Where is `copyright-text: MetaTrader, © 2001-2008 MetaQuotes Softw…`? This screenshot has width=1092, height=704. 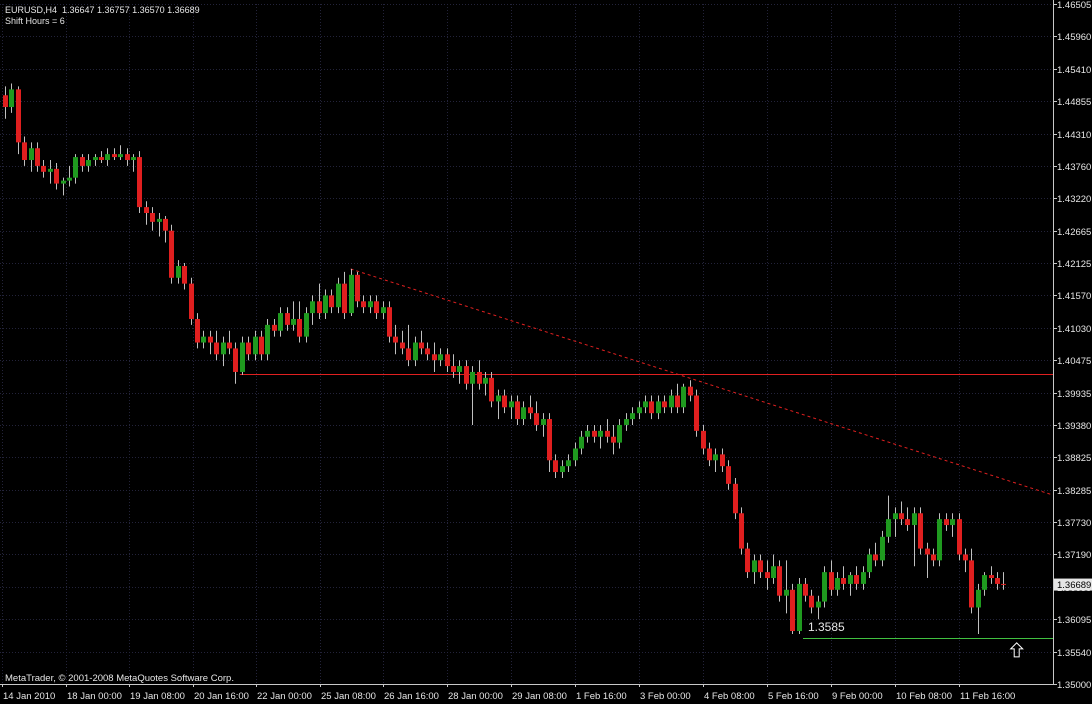
copyright-text: MetaTrader, © 2001-2008 MetaQuotes Softw… is located at coordinates (119, 678).